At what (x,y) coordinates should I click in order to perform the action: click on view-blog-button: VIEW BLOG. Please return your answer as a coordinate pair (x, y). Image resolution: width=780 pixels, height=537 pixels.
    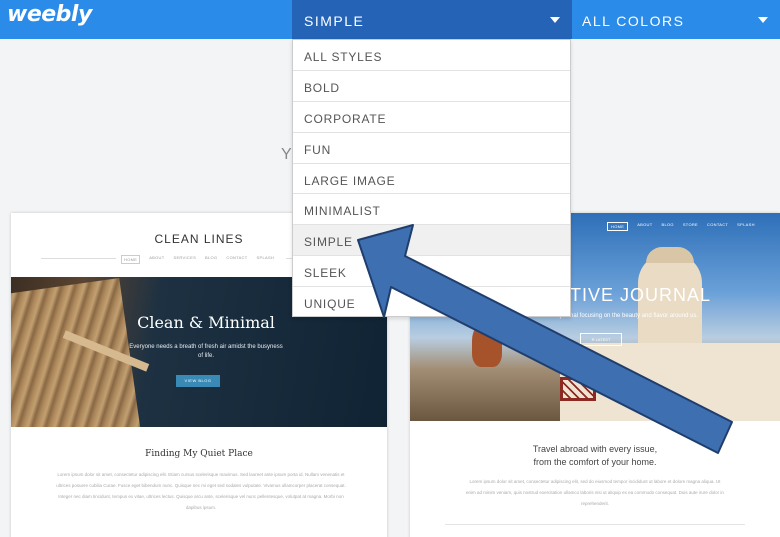
    Looking at the image, I should click on (198, 381).